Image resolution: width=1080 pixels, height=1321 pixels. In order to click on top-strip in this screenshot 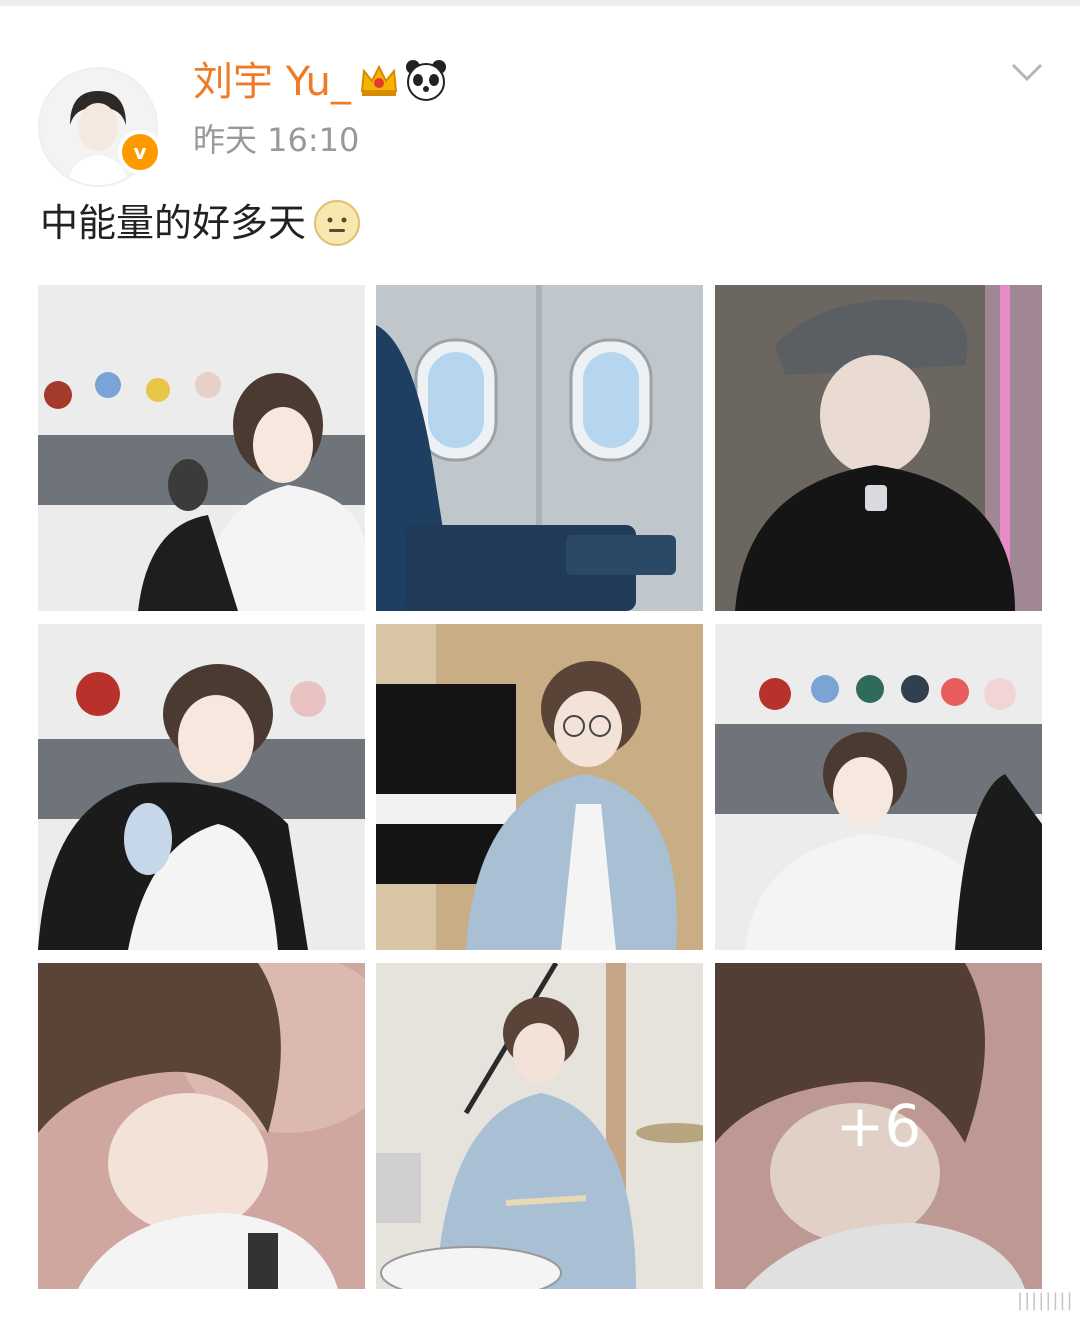, I will do `click(540, 3)`.